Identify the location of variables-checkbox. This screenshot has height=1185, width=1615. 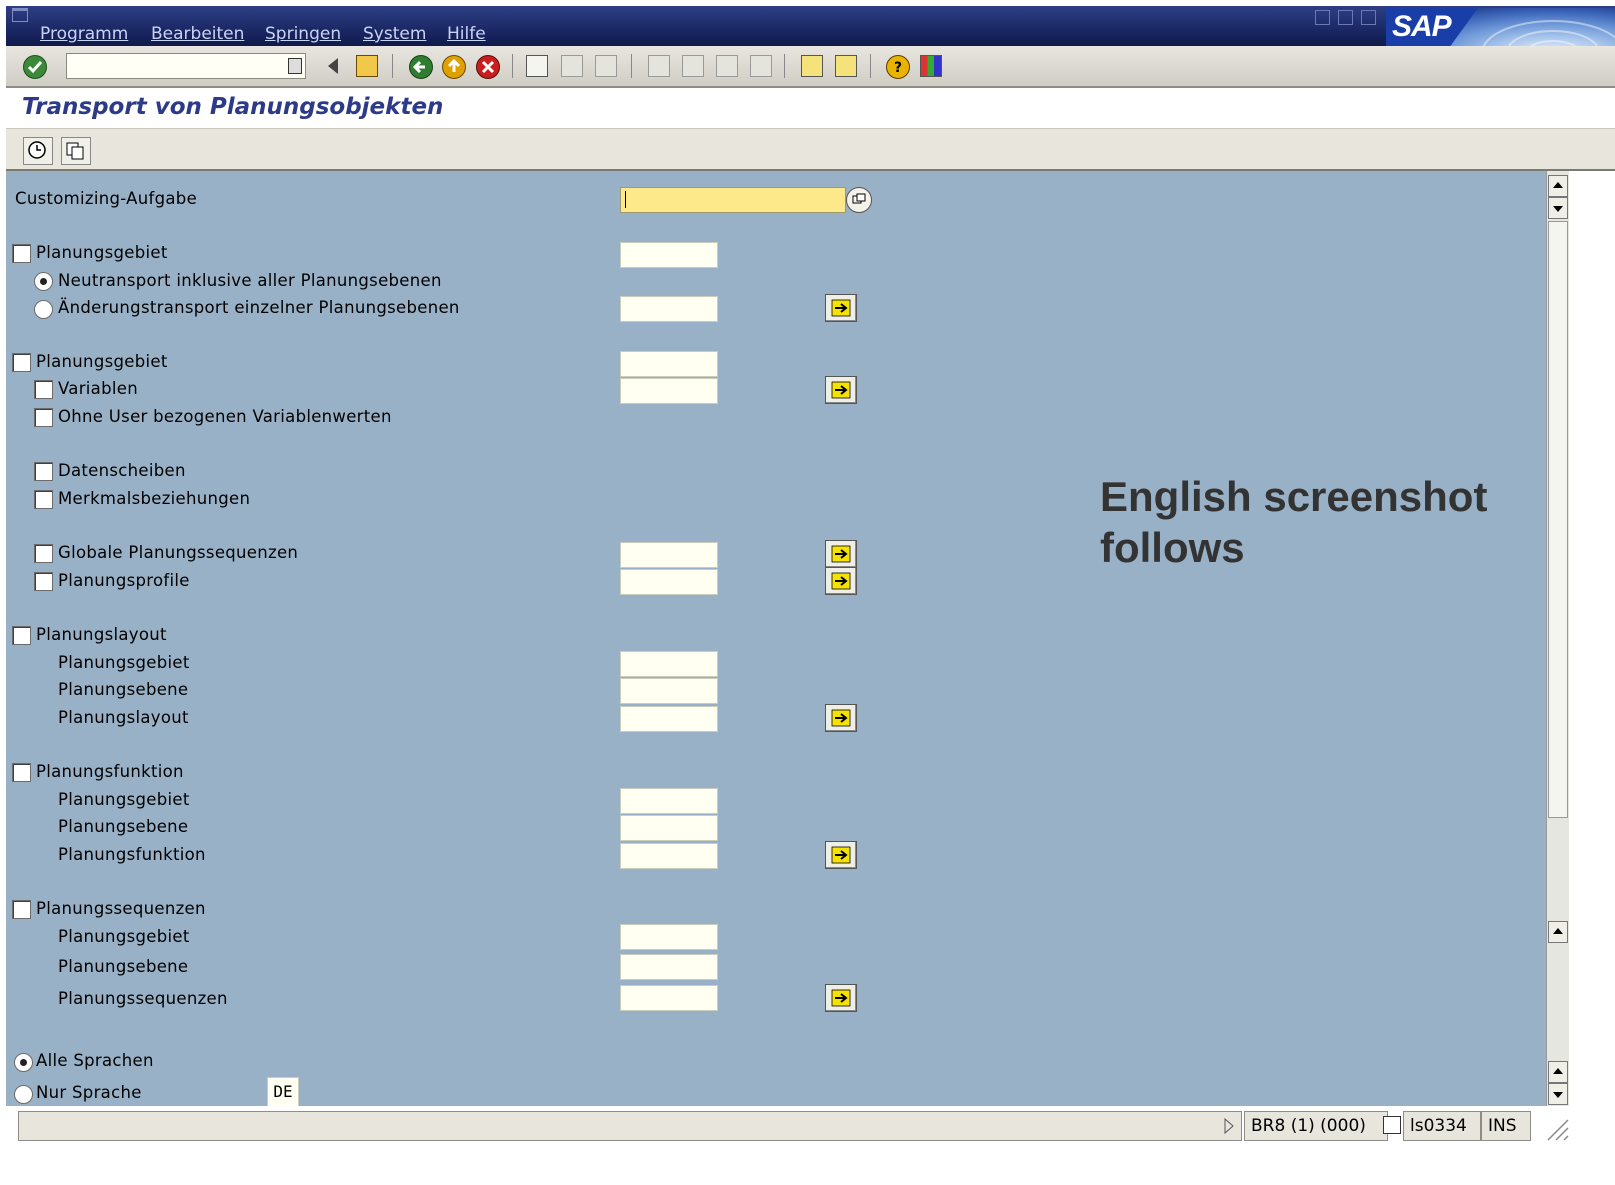
(43, 389).